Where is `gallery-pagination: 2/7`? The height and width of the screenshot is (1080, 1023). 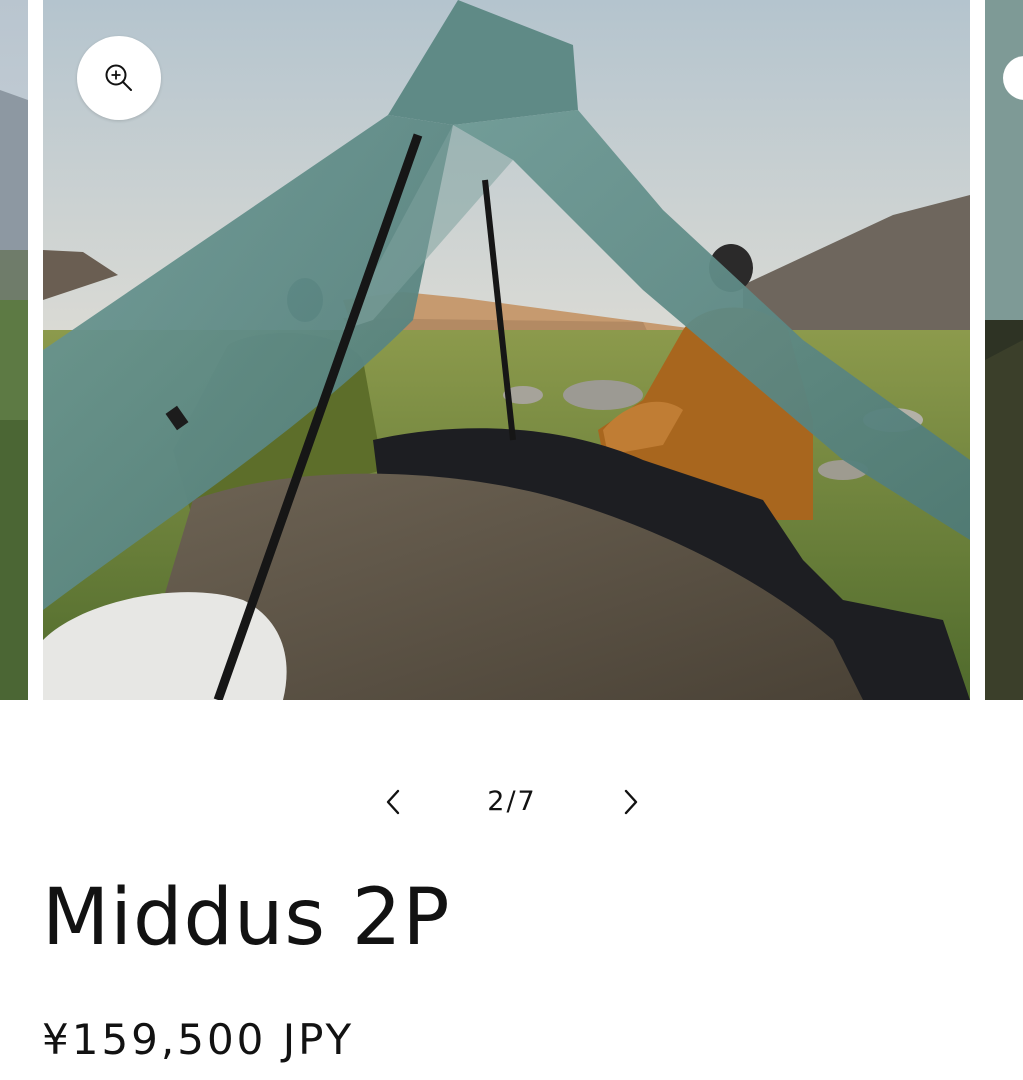 gallery-pagination: 2/7 is located at coordinates (511, 802).